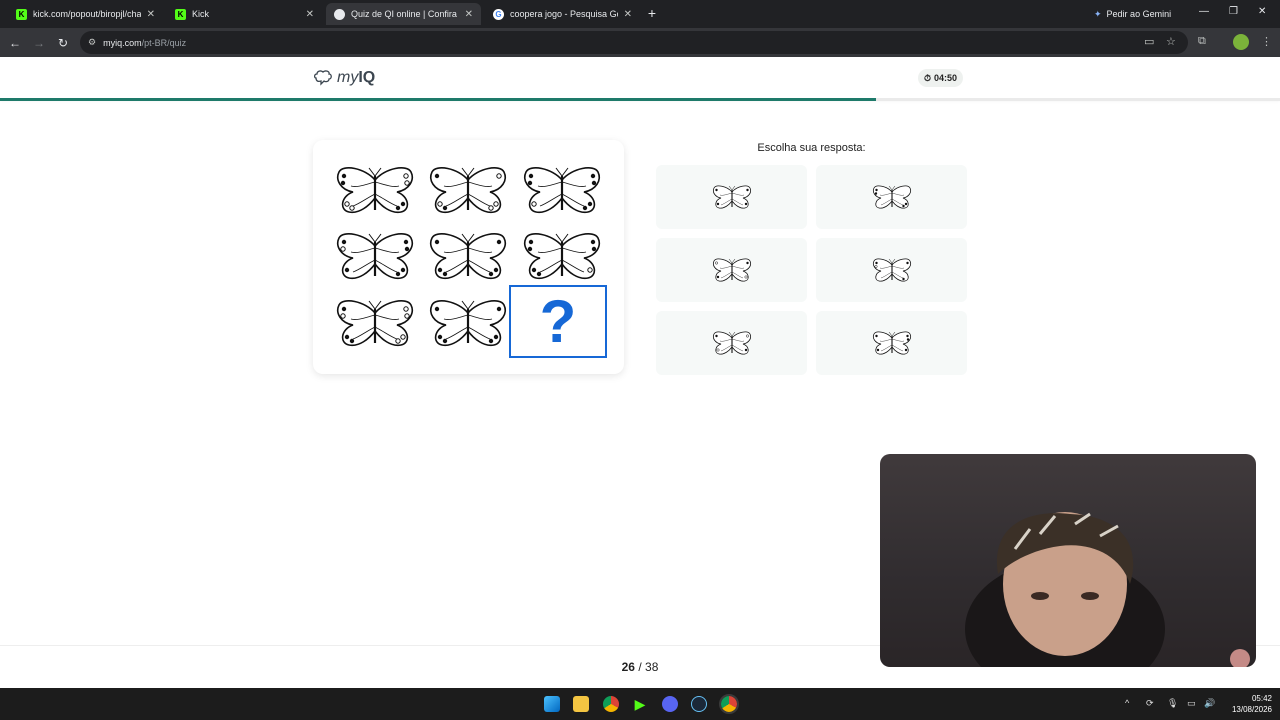  Describe the element at coordinates (92, 42) in the screenshot. I see `site-info-icon: ⚙` at that location.